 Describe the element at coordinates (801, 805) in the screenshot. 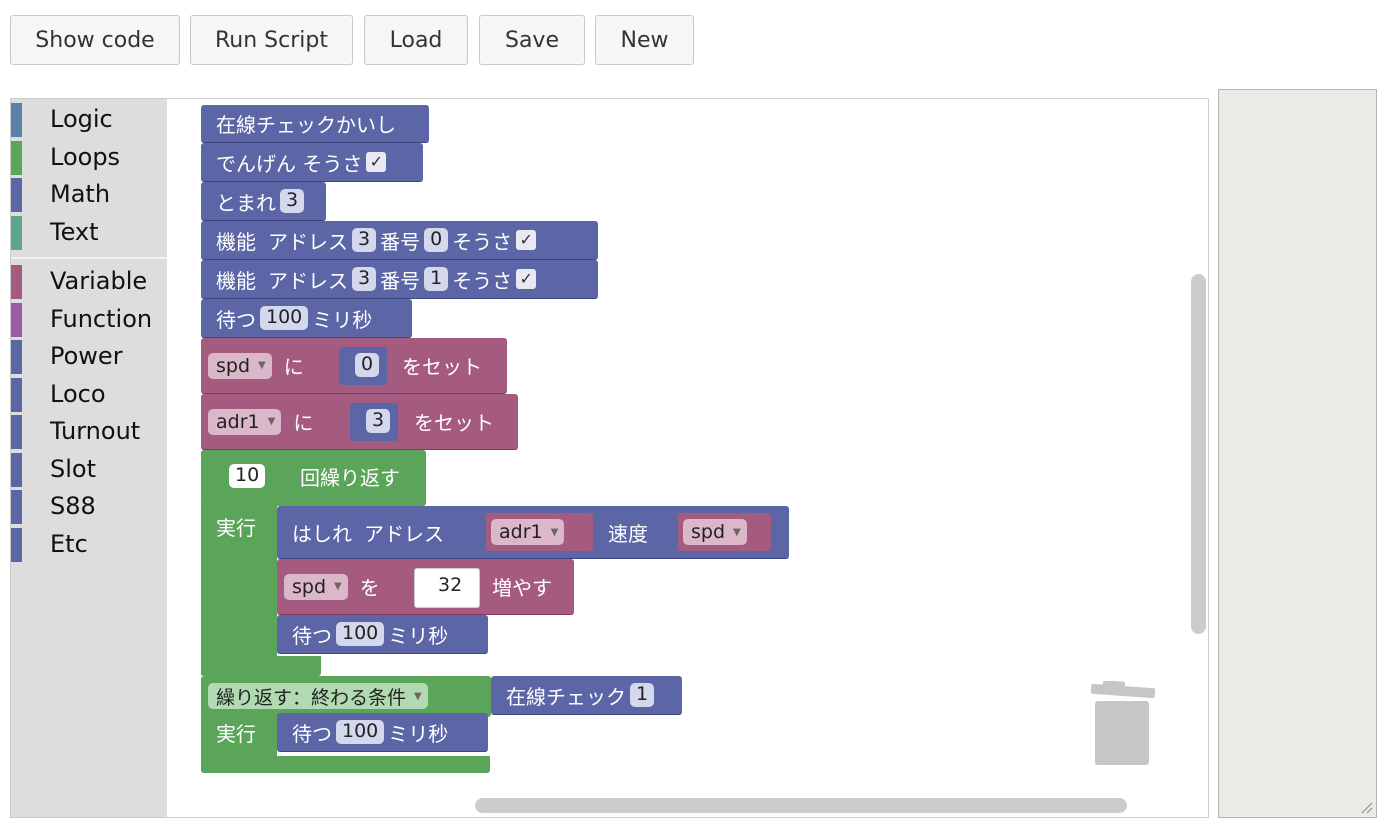

I see `horizontal-scrollbar` at that location.